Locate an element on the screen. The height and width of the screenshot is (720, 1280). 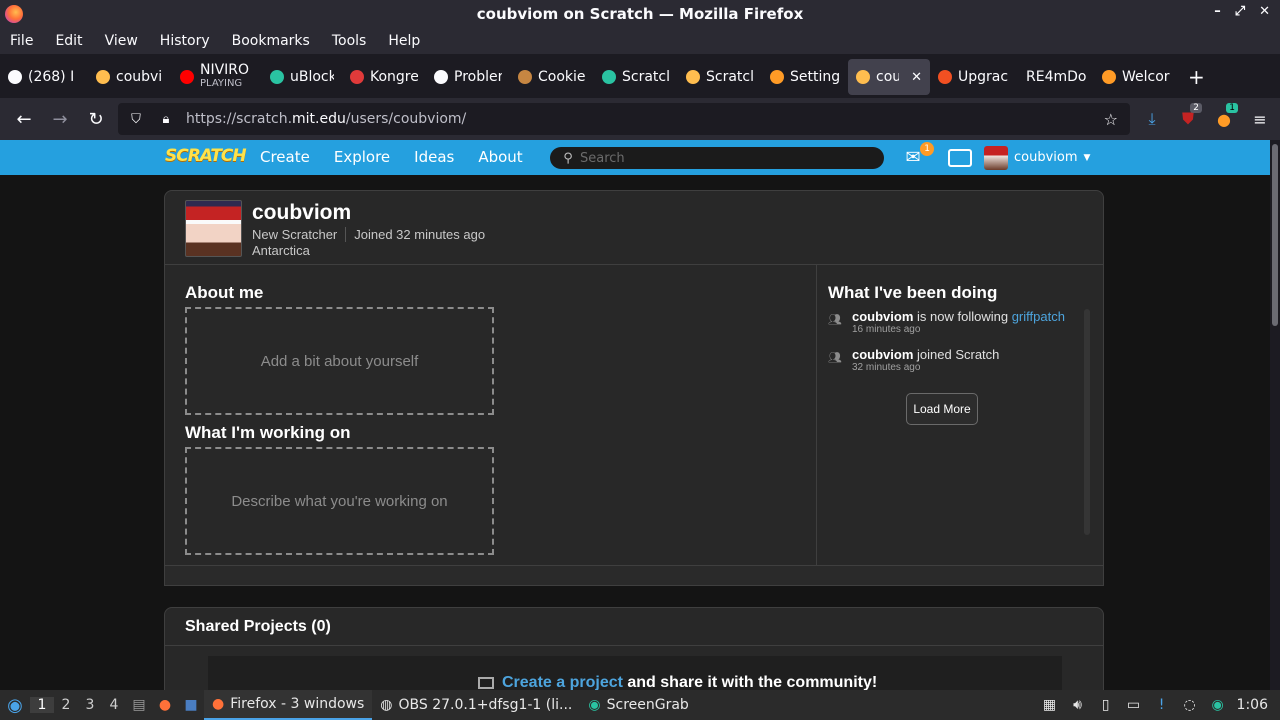
forward-button: → is located at coordinates (60, 119).